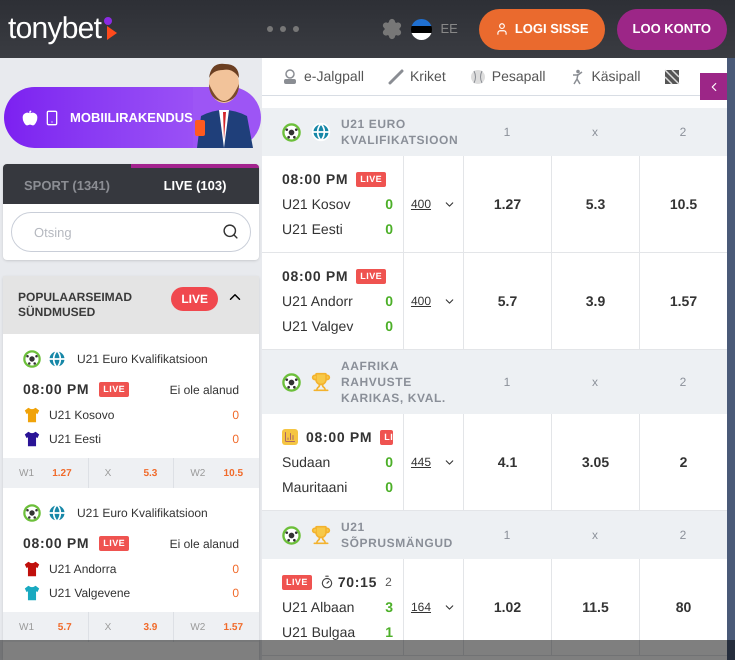 The width and height of the screenshot is (735, 660). What do you see at coordinates (595, 204) in the screenshot?
I see `odds-button: 5.3` at bounding box center [595, 204].